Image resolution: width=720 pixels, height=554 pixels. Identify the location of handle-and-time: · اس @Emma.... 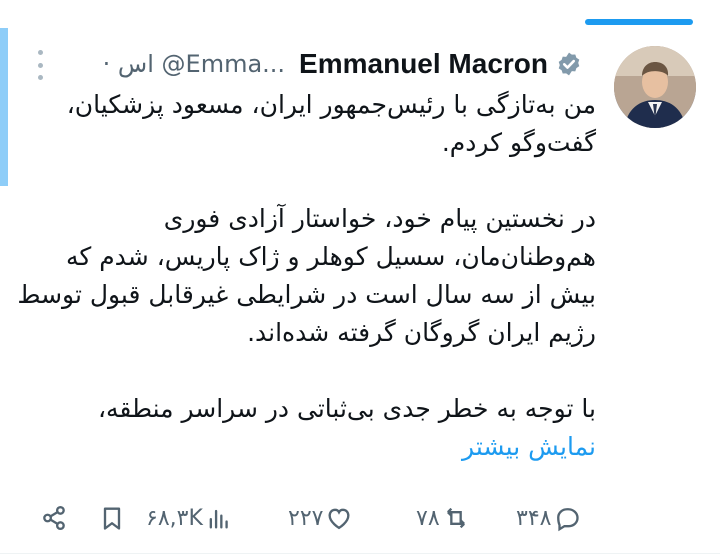
(194, 64).